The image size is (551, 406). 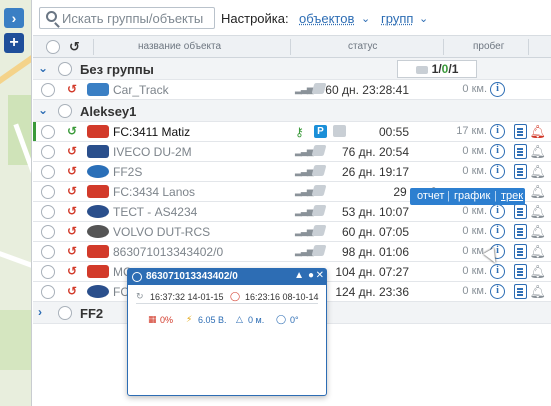 I want to click on group-row: ⌄ Aleksey1, so click(x=292, y=111).